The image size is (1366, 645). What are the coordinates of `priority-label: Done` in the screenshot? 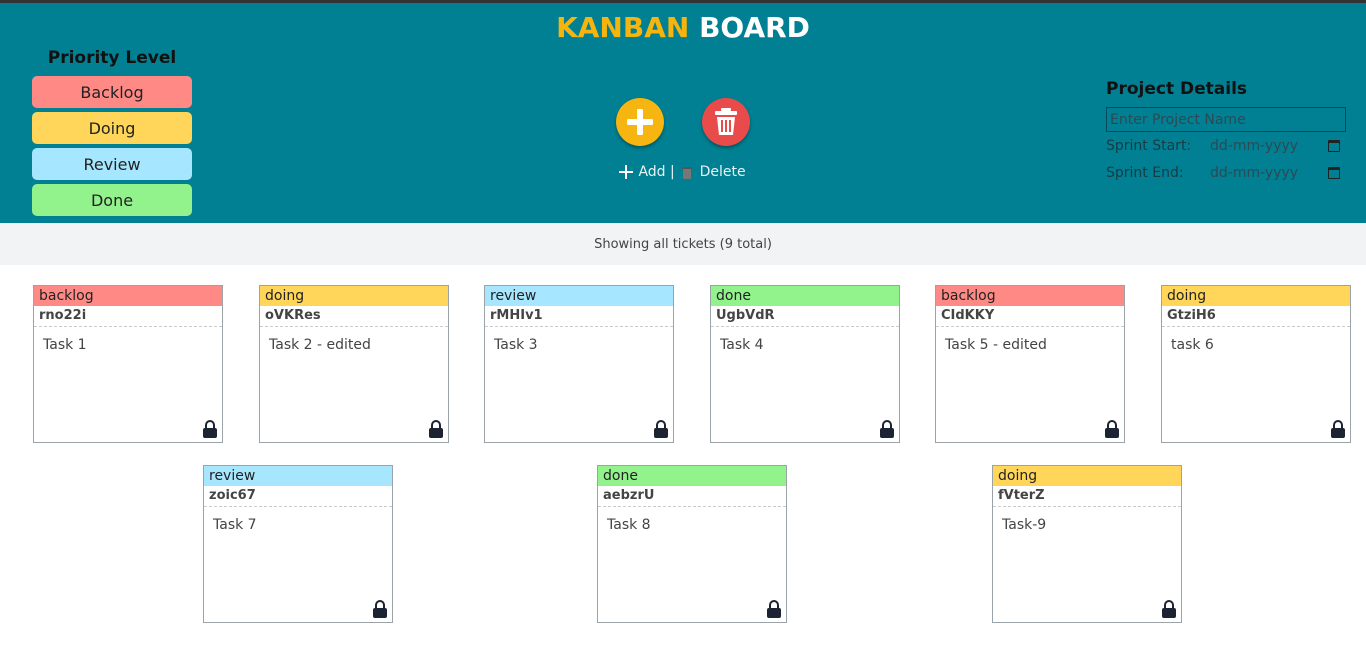 It's located at (112, 200).